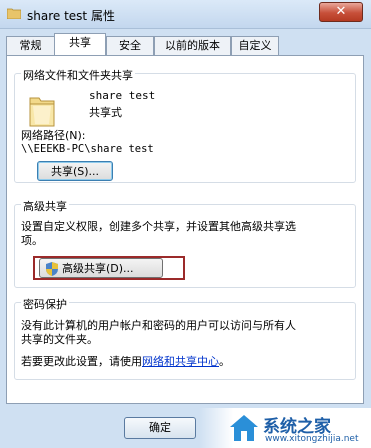 Image resolution: width=371 pixels, height=448 pixels. Describe the element at coordinates (185, 14) in the screenshot. I see `title-bar: share test 属性 ✕` at that location.